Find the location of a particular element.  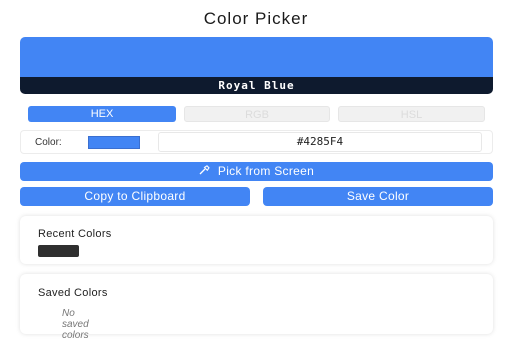

pick-from-screen-button: Pick from Screen is located at coordinates (256, 171).